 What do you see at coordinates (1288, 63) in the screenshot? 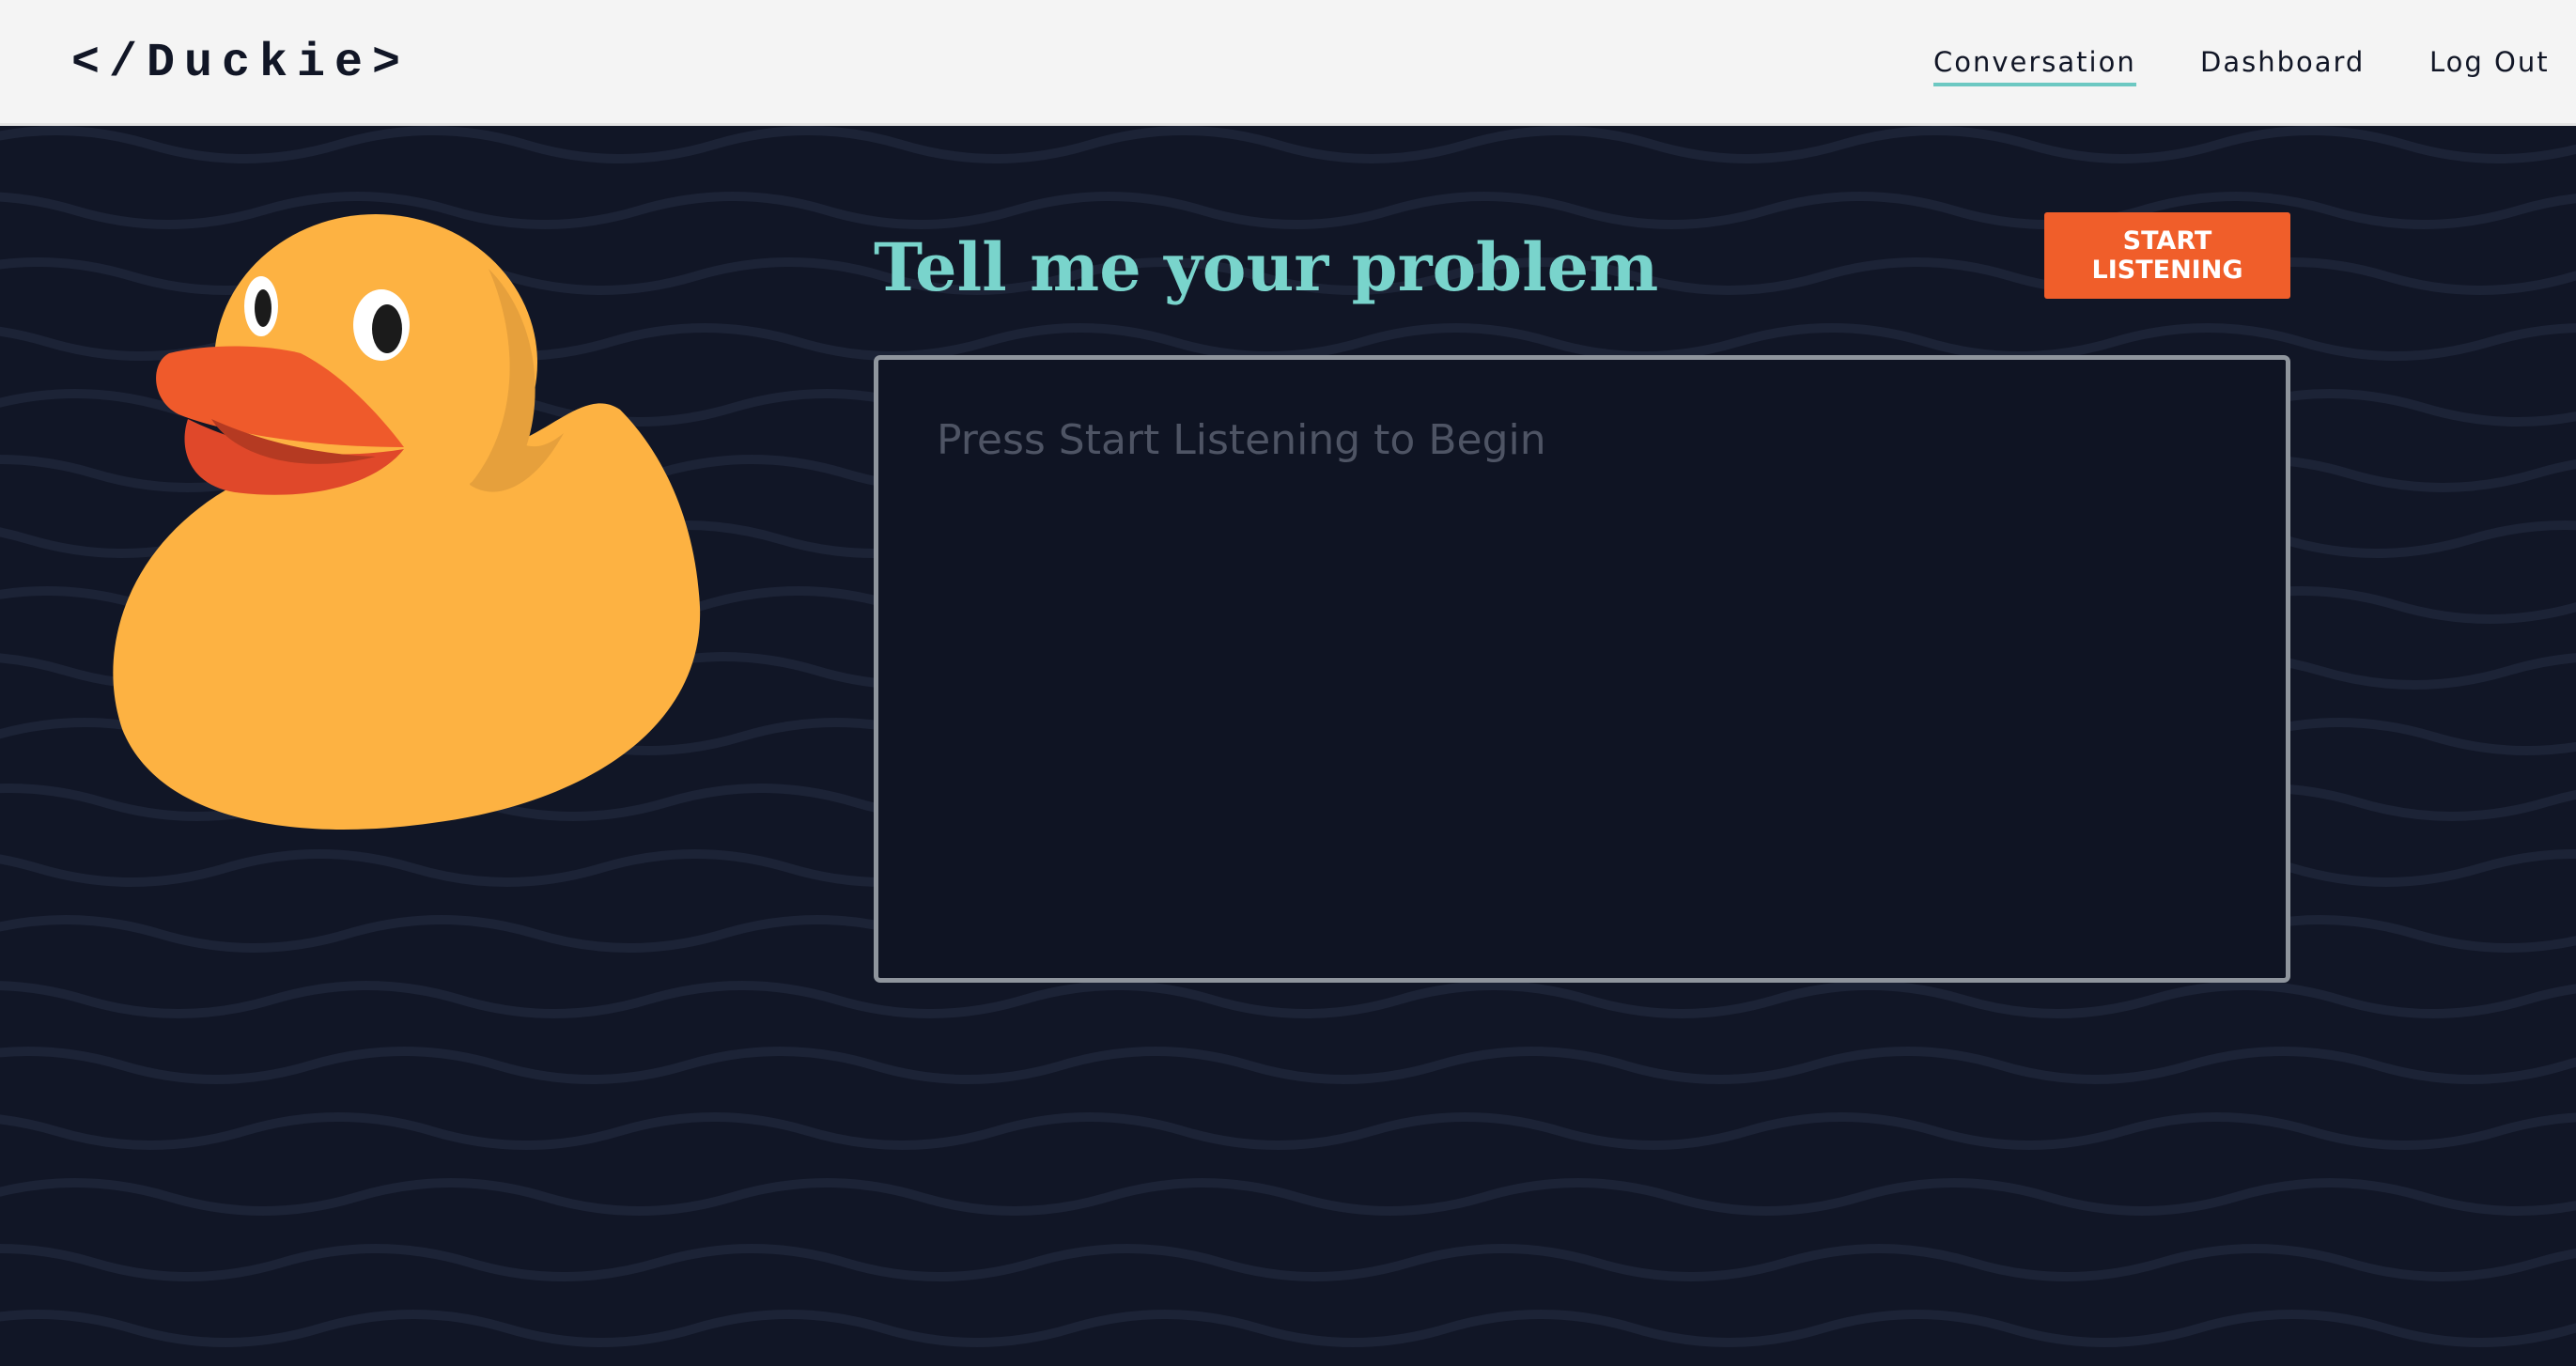
I see `top-navbar: </Duckie> Conversation Dashboard Log Out` at bounding box center [1288, 63].